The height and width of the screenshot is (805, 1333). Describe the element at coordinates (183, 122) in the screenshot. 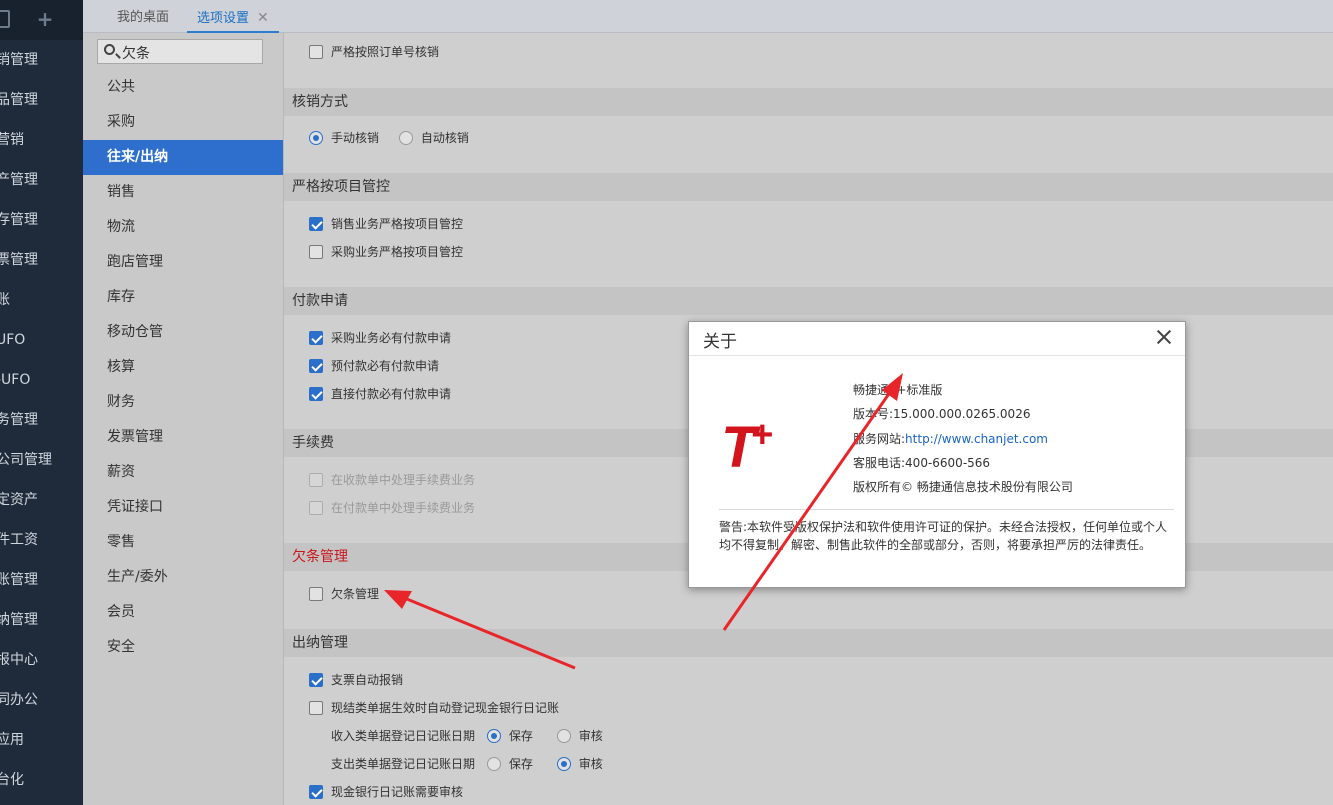

I see `category-item: 采购` at that location.